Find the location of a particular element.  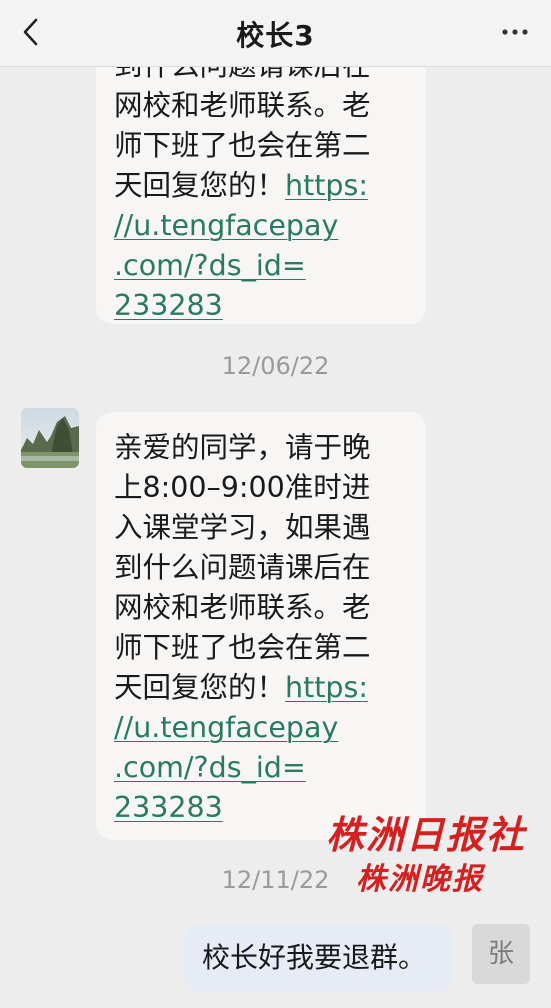

watermark-line-2: 株洲晚报 is located at coordinates (420, 879).